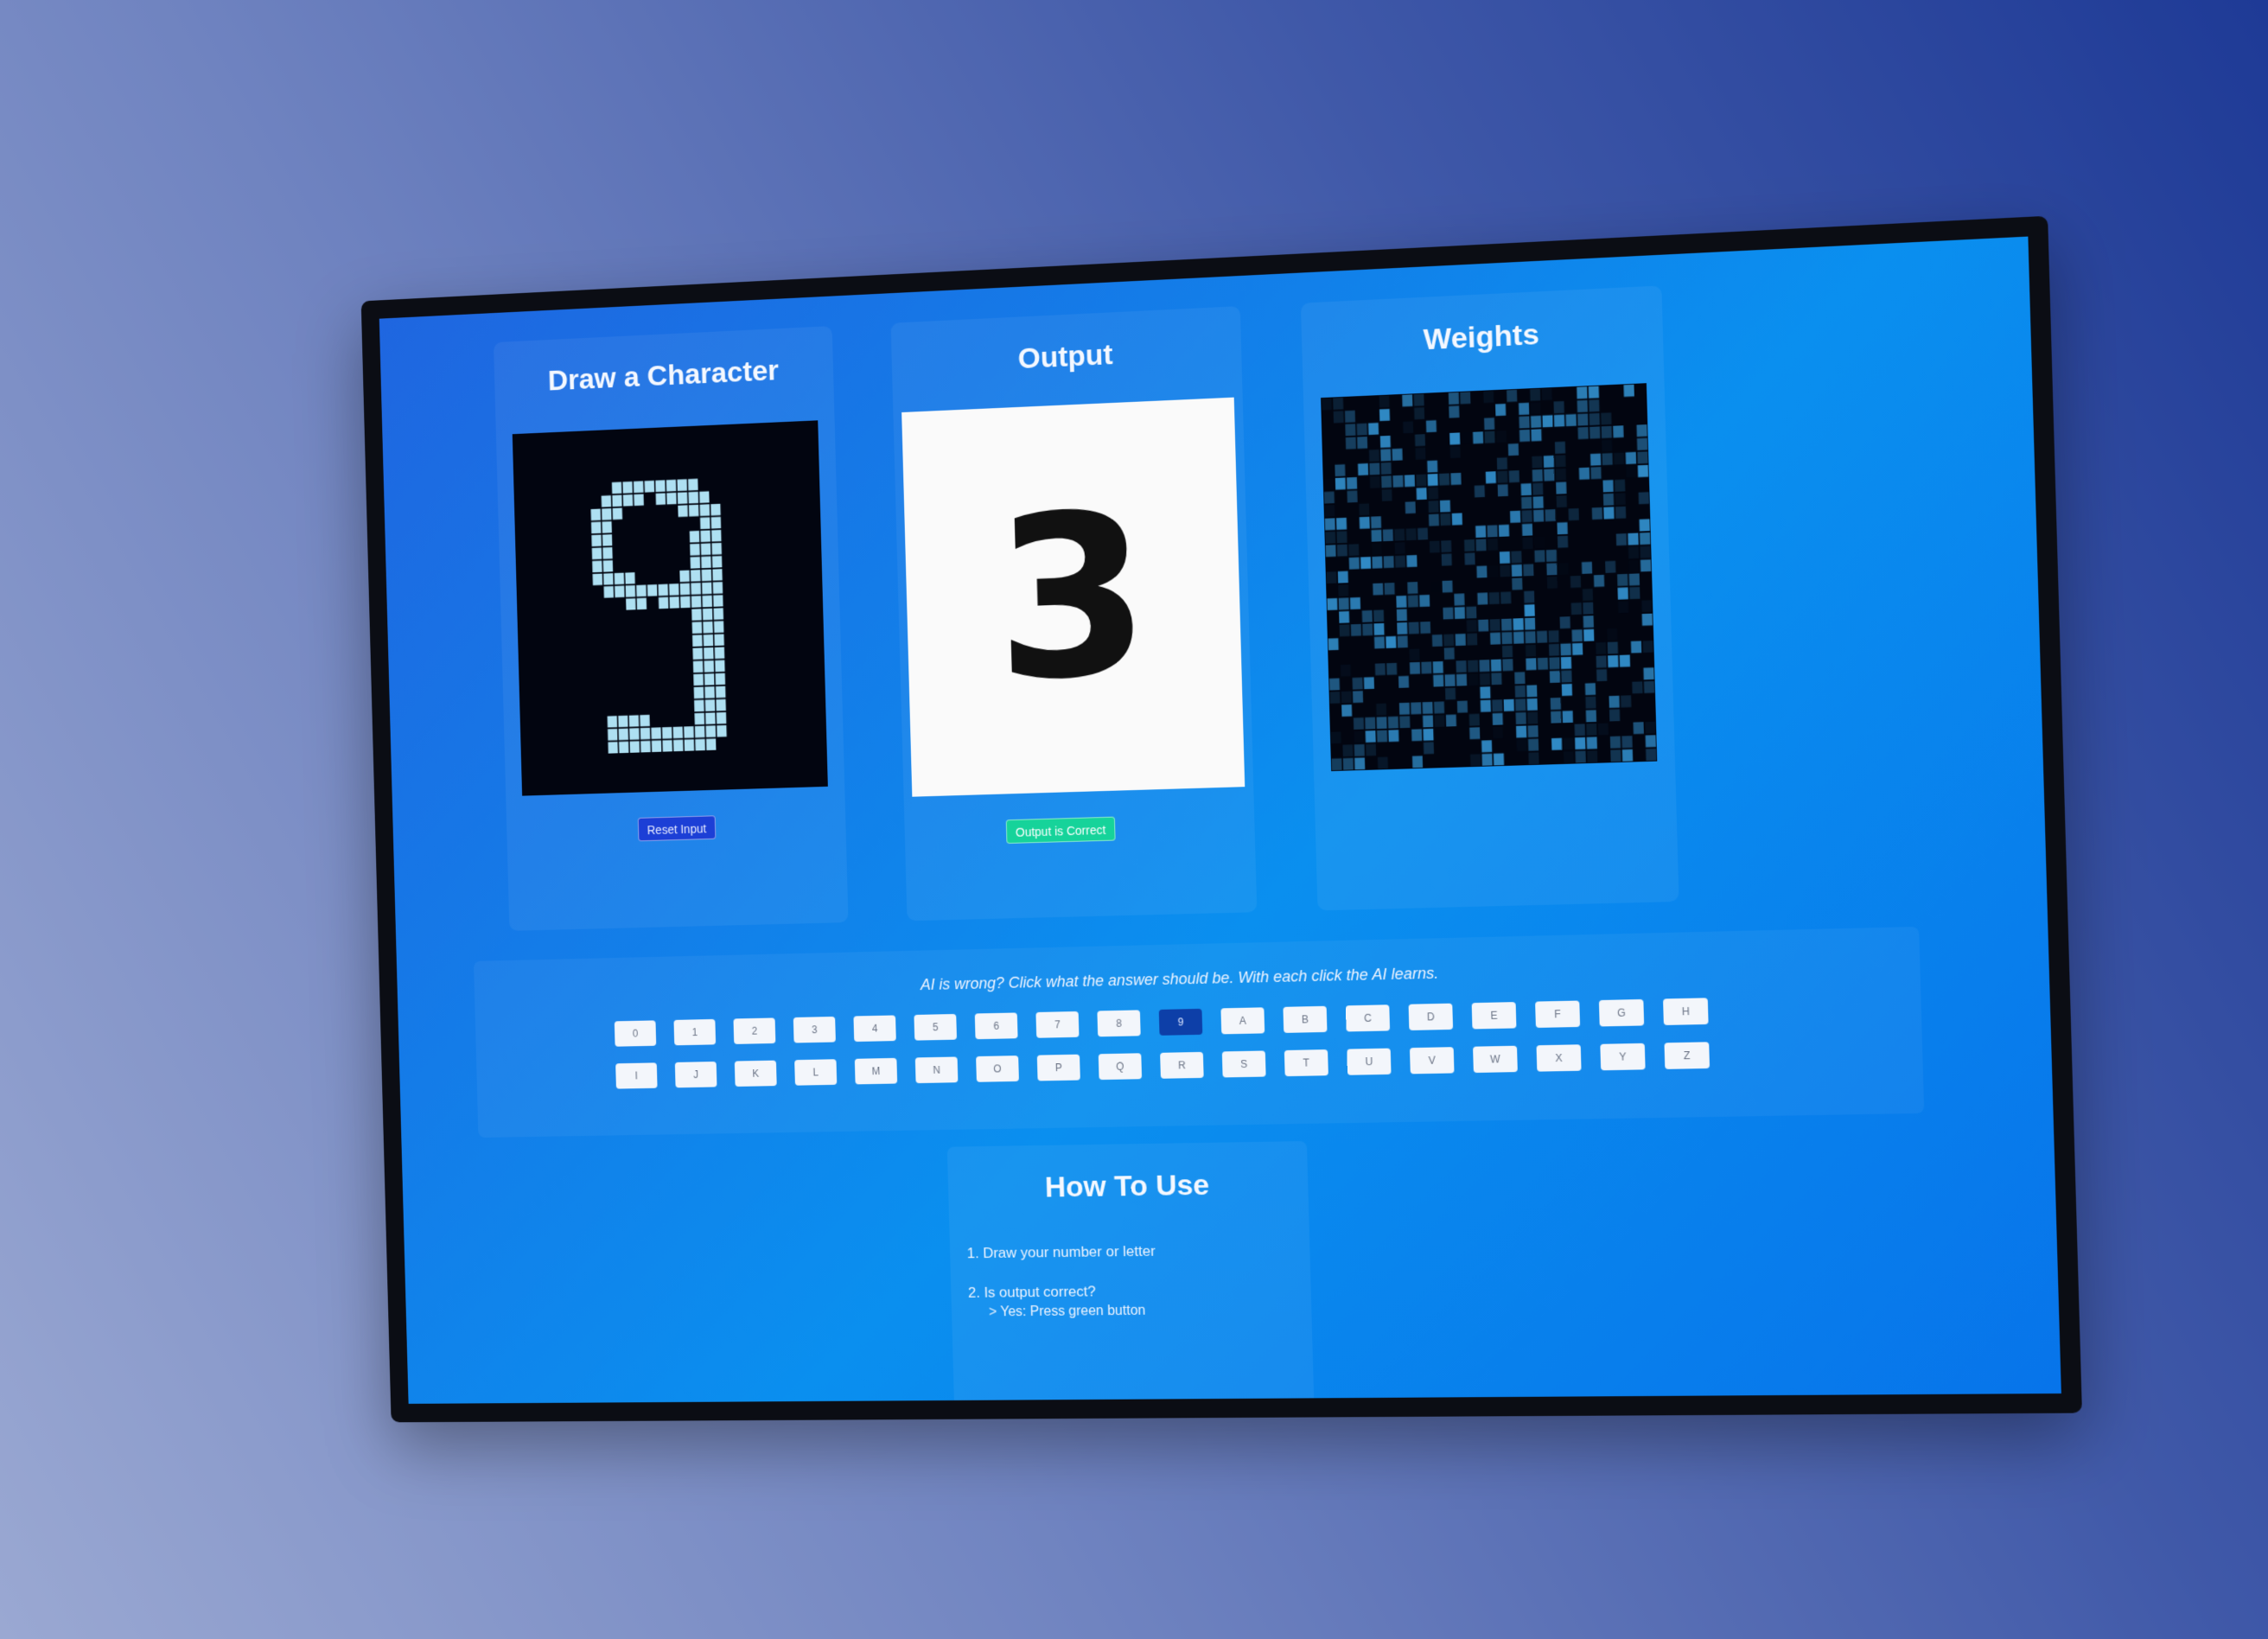 This screenshot has height=1639, width=2268. I want to click on how-to-use-title: How To Use, so click(1128, 1186).